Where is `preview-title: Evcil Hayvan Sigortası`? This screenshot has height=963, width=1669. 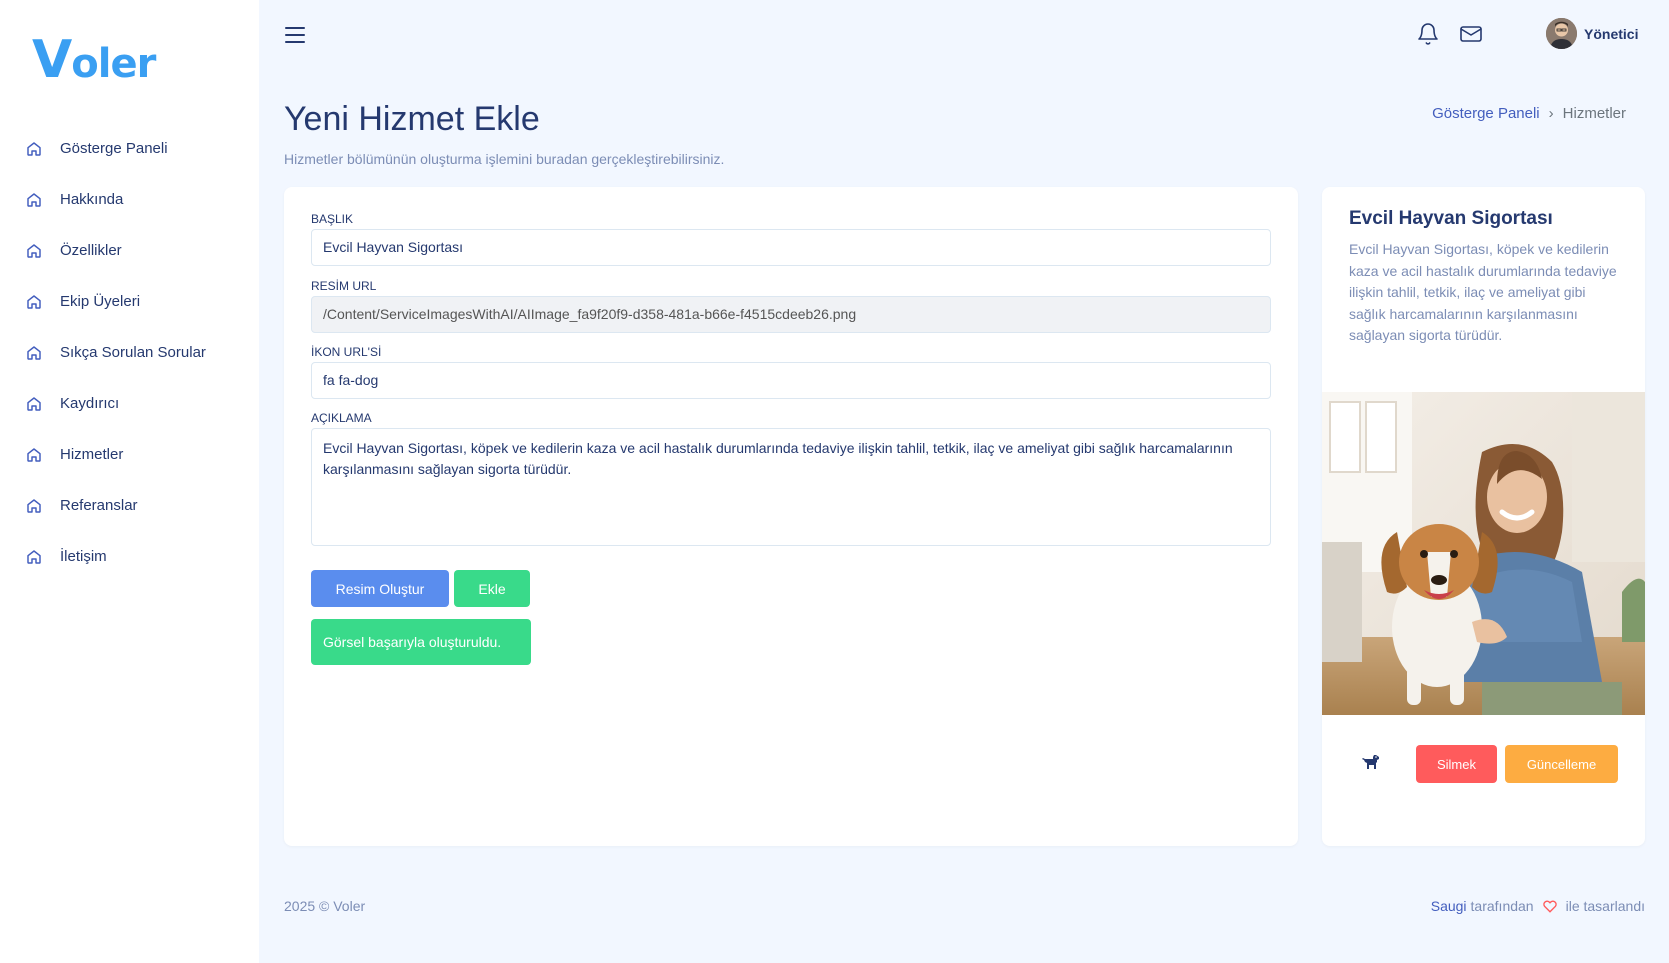
preview-title: Evcil Hayvan Sigortası is located at coordinates (1451, 218).